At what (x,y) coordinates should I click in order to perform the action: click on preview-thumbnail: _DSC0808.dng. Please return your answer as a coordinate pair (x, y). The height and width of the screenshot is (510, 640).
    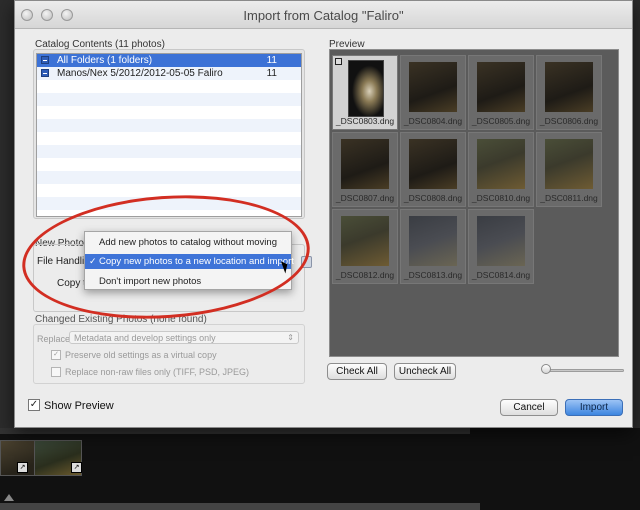
    Looking at the image, I should click on (433, 169).